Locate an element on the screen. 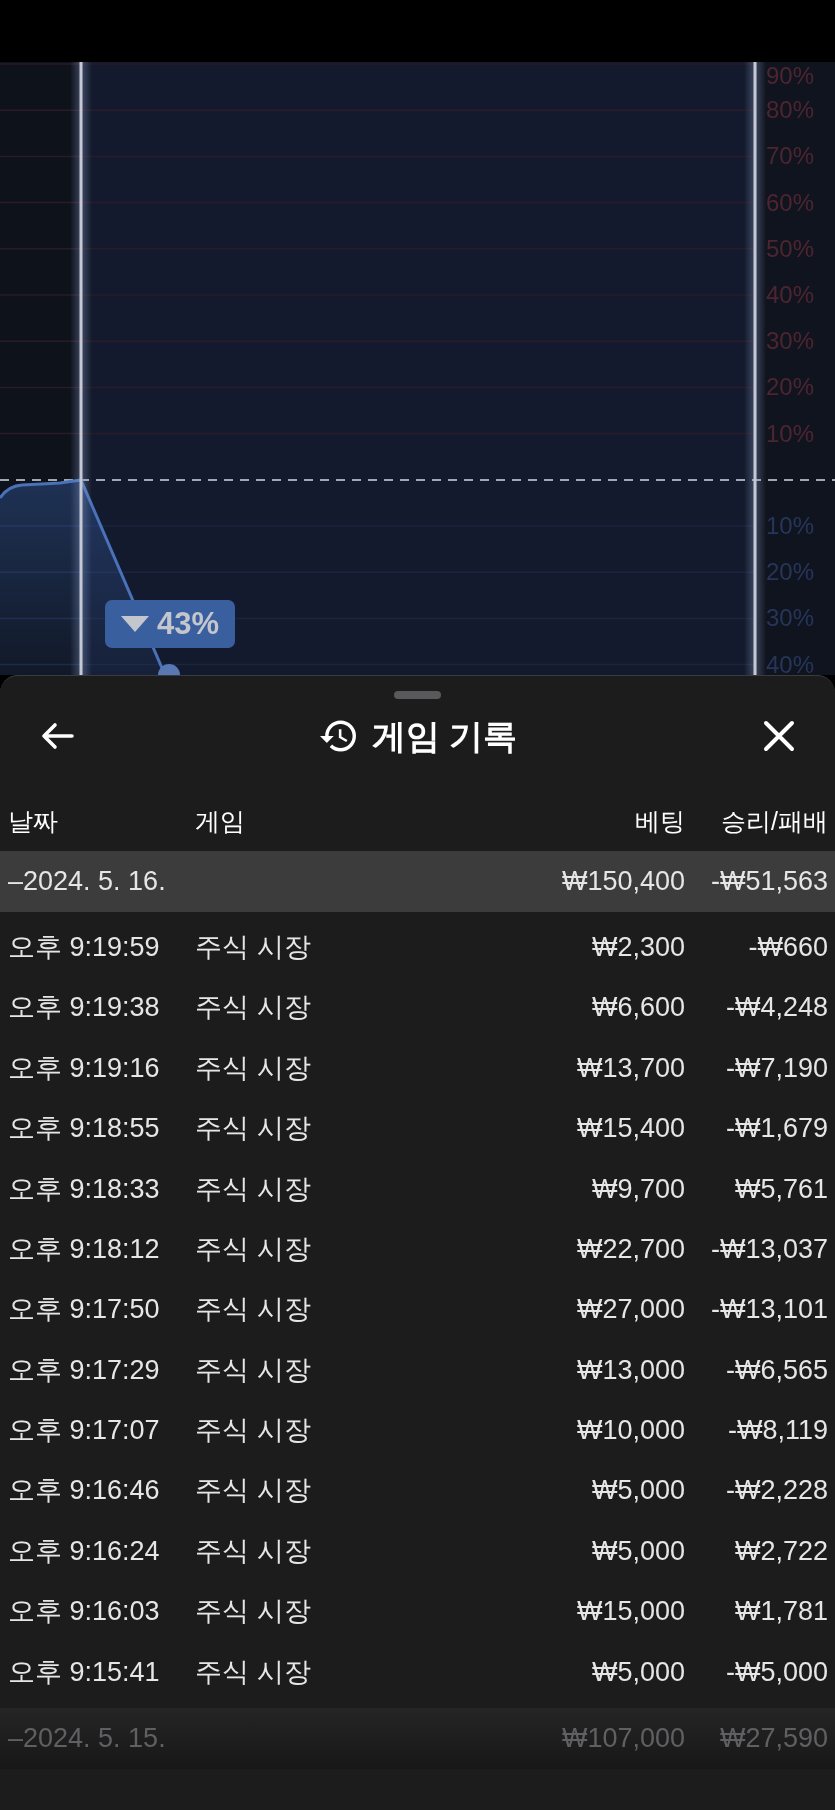  group-result-total: ₩27,590 is located at coordinates (773, 1739).